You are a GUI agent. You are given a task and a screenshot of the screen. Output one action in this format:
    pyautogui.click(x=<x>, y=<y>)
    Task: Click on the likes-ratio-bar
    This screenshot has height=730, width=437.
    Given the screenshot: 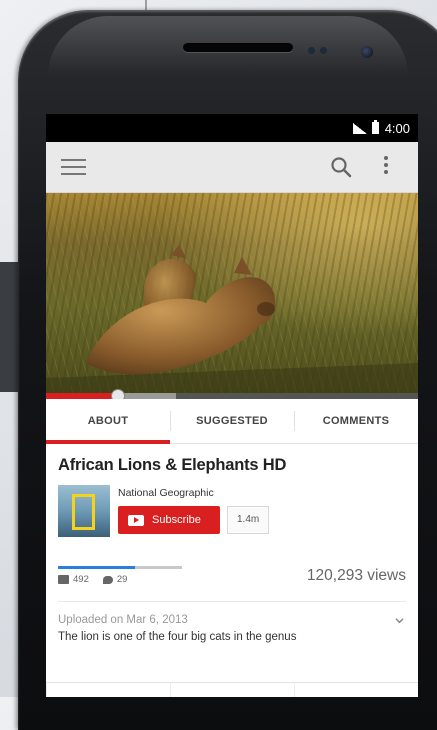 What is the action you would take?
    pyautogui.click(x=120, y=567)
    